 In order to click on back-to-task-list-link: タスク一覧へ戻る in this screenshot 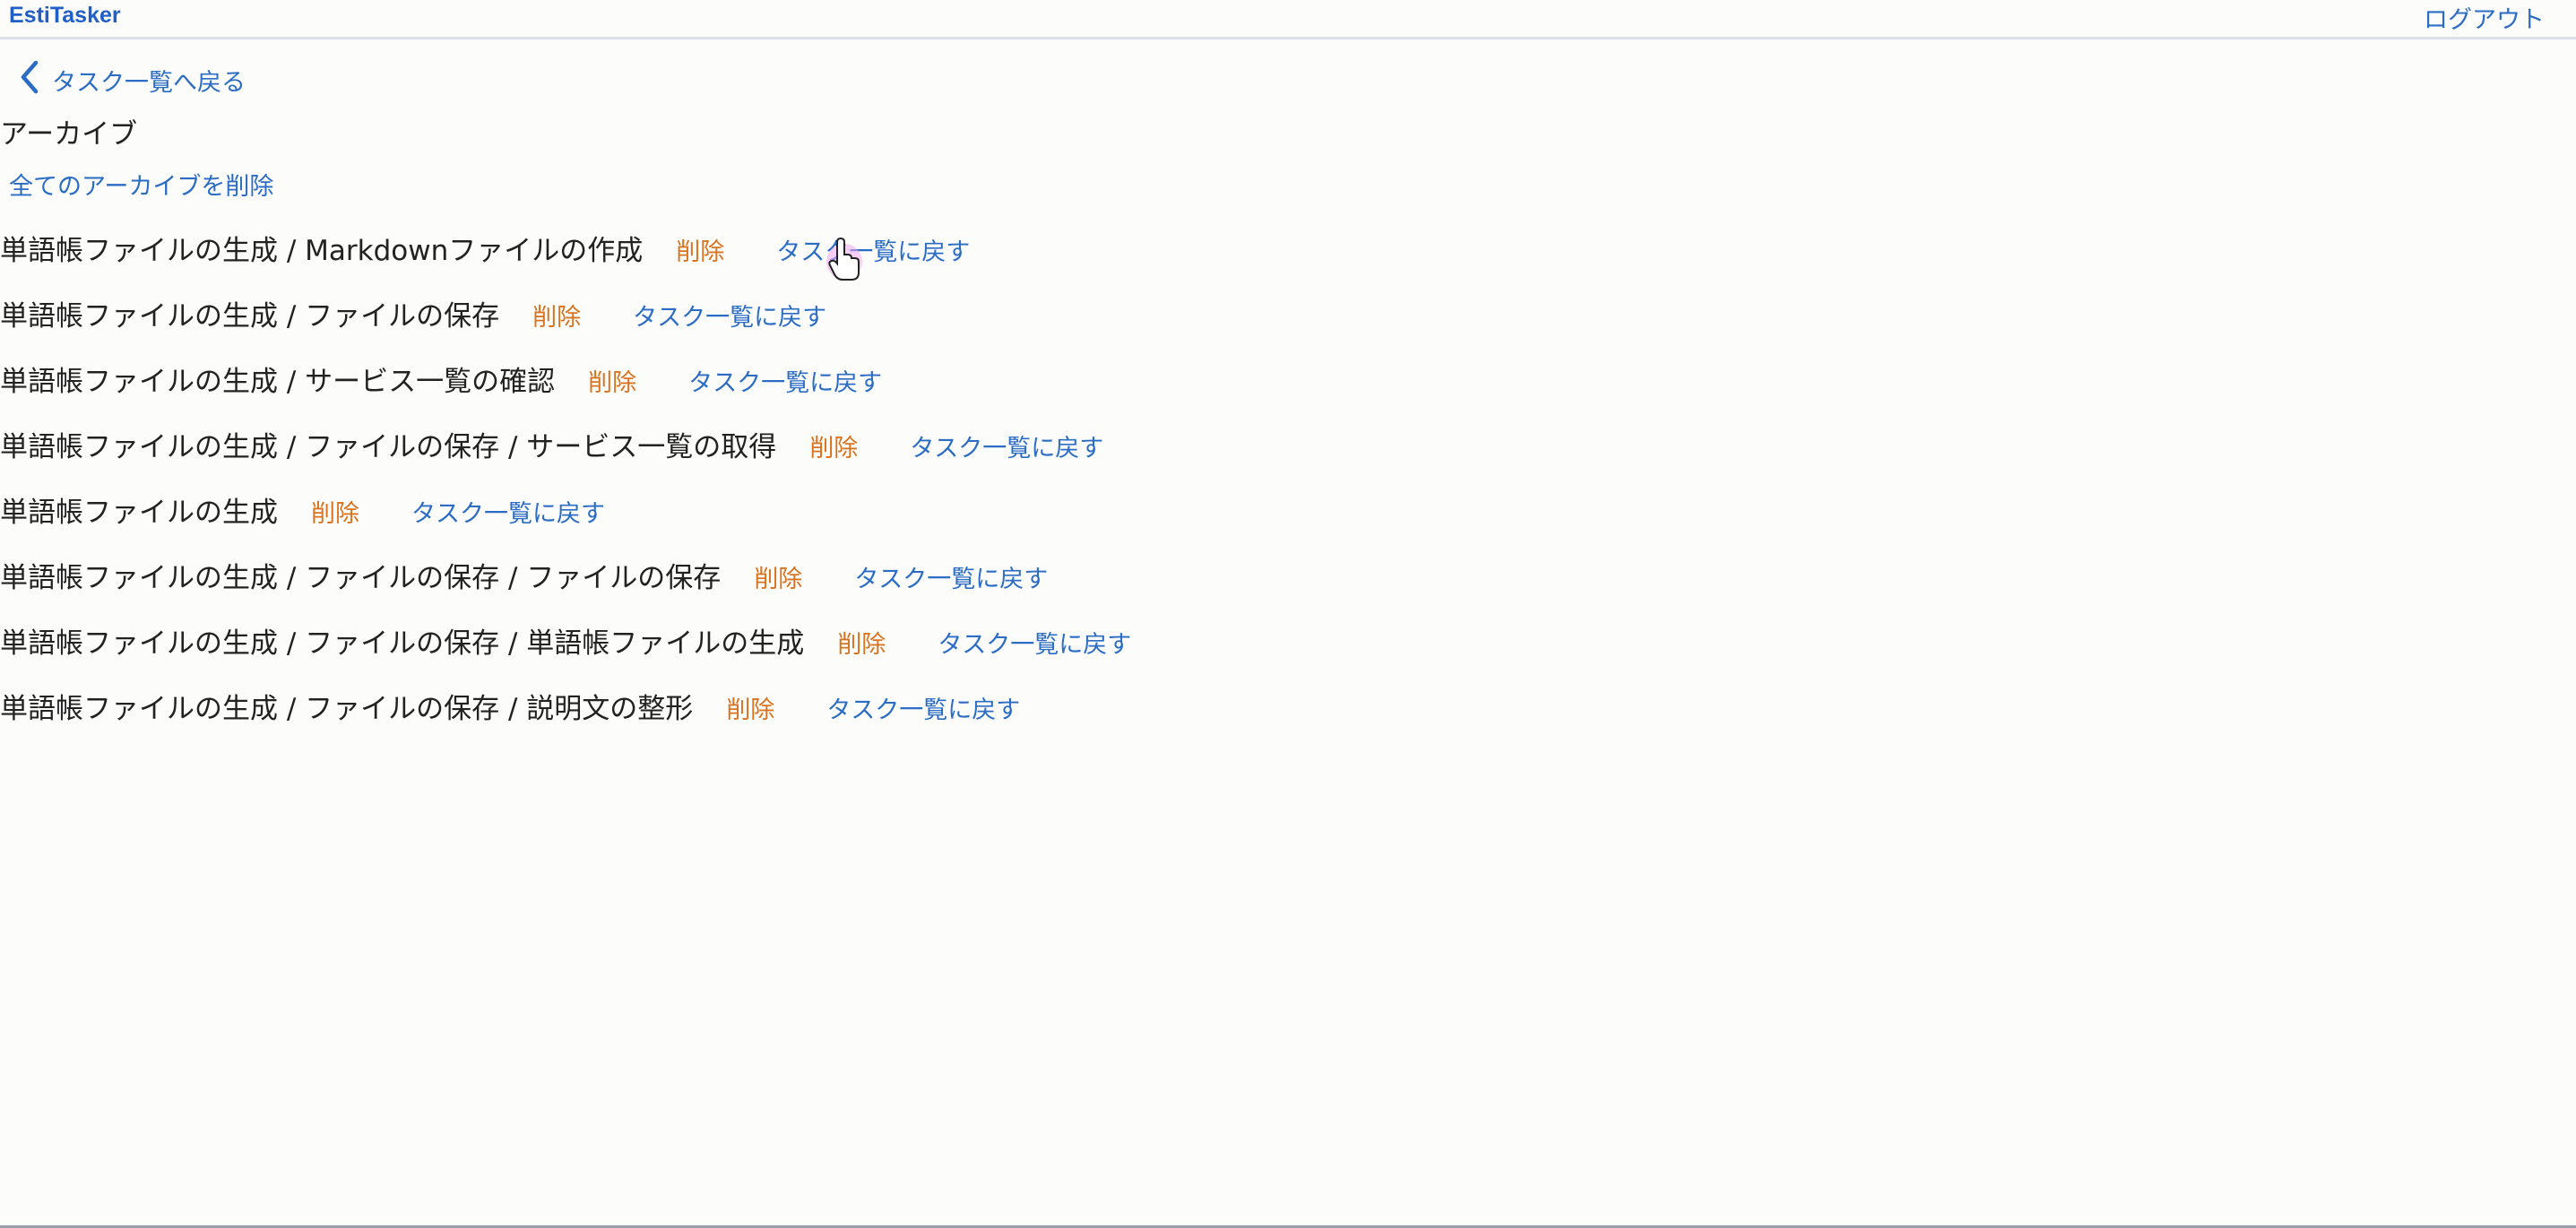, I will do `click(132, 80)`.